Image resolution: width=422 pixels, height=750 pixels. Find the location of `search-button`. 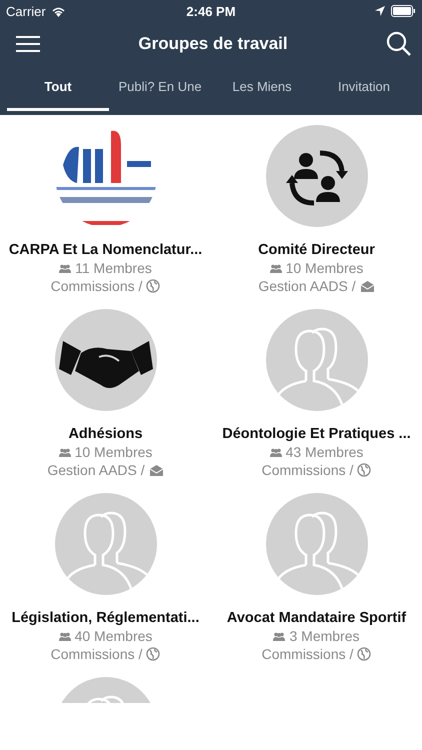

search-button is located at coordinates (399, 43).